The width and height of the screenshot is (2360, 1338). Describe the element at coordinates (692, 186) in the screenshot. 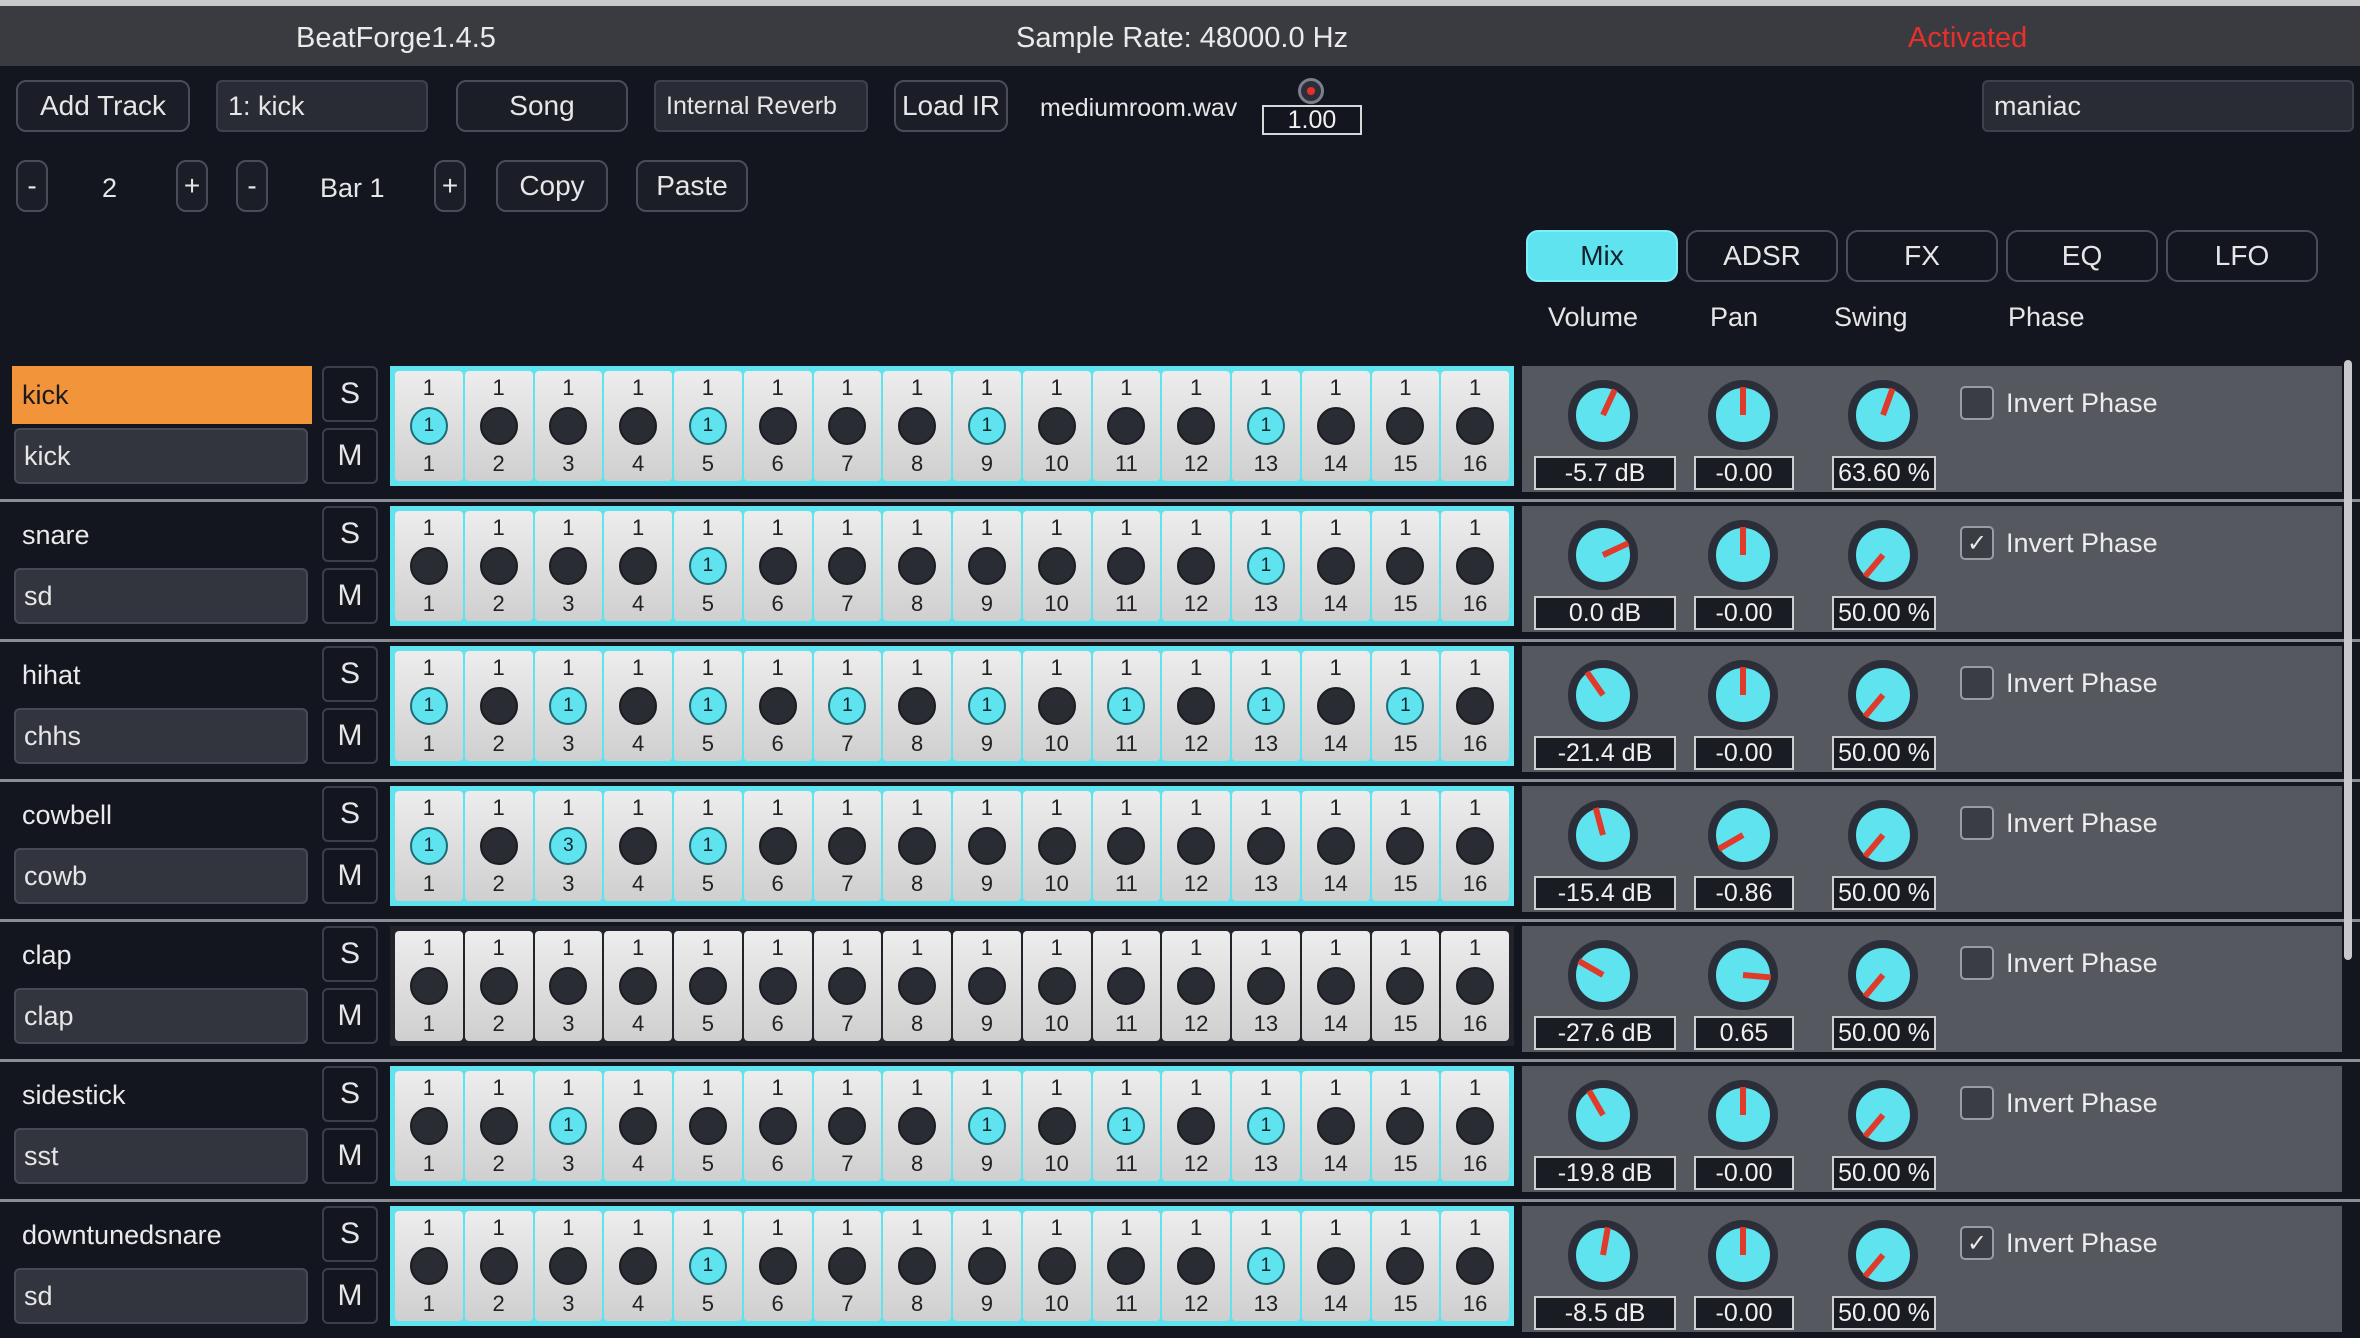

I see `paste-button: Paste` at that location.